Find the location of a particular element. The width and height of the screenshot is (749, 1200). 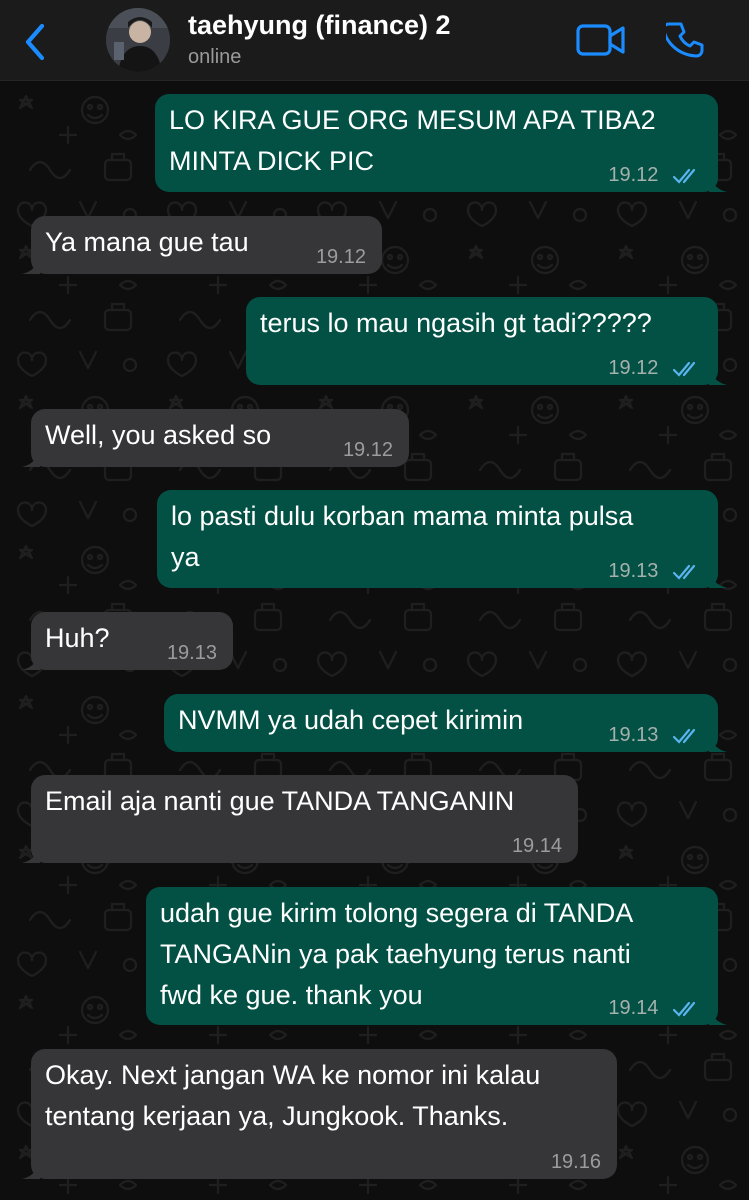

contact-status: online is located at coordinates (215, 57).